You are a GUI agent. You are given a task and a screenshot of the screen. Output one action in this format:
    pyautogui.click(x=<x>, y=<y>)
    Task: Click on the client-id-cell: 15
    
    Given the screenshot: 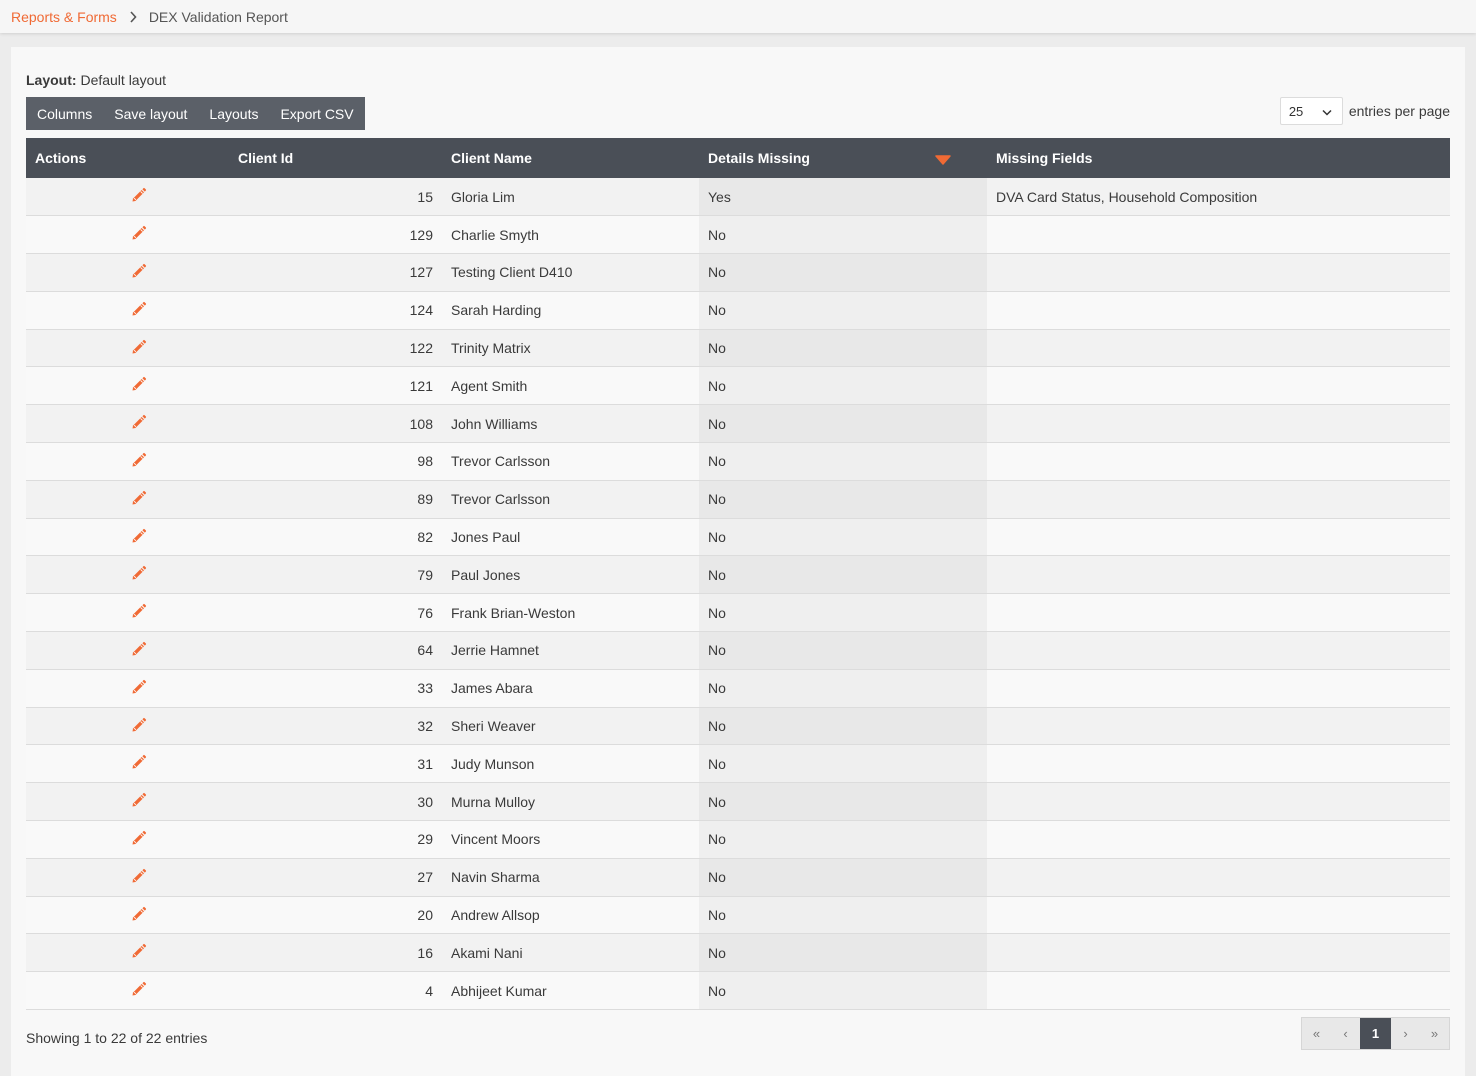 What is the action you would take?
    pyautogui.click(x=425, y=196)
    